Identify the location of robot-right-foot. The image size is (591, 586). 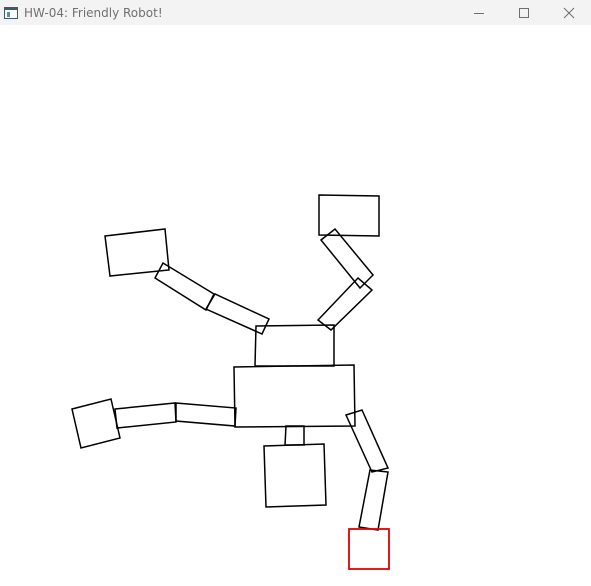
(369, 549).